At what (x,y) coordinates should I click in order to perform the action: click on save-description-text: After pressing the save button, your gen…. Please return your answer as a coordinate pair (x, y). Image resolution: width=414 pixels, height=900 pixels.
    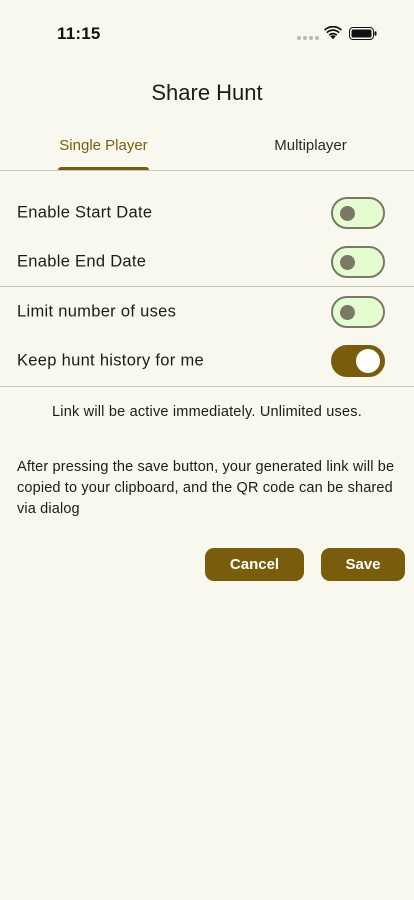
    Looking at the image, I should click on (206, 488).